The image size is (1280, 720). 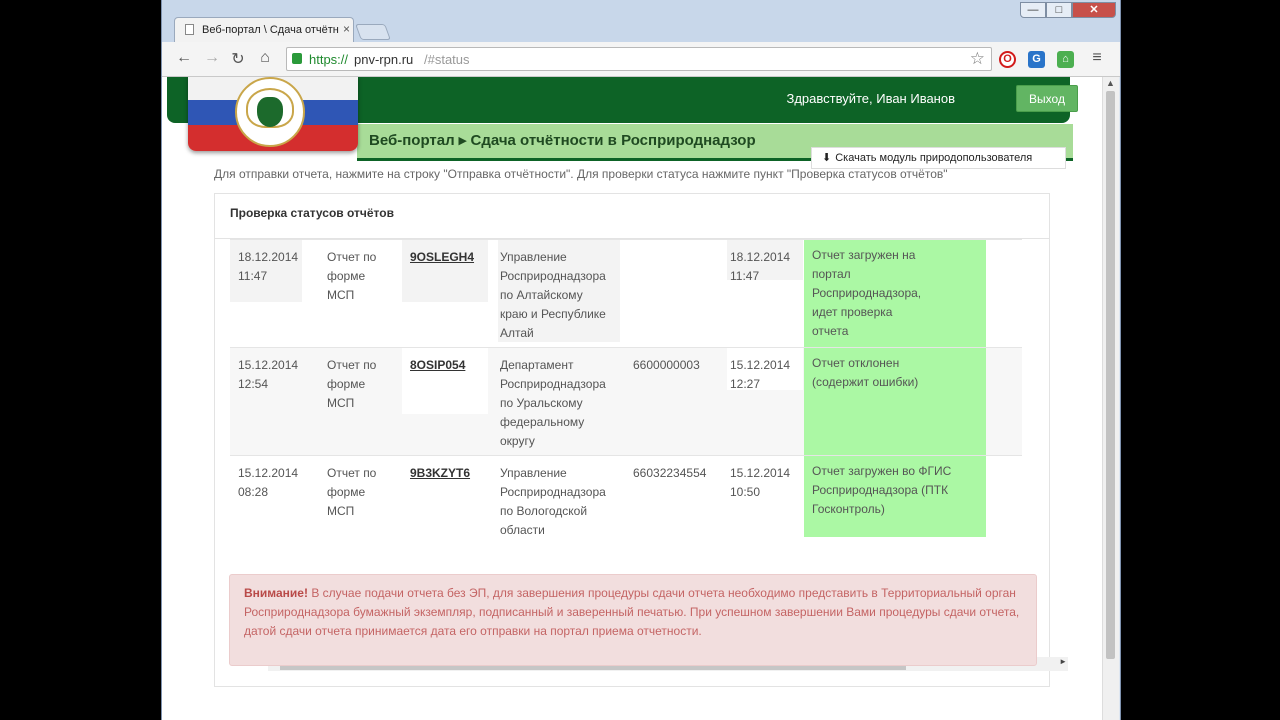 I want to click on home-icon: ⌂, so click(x=265, y=58).